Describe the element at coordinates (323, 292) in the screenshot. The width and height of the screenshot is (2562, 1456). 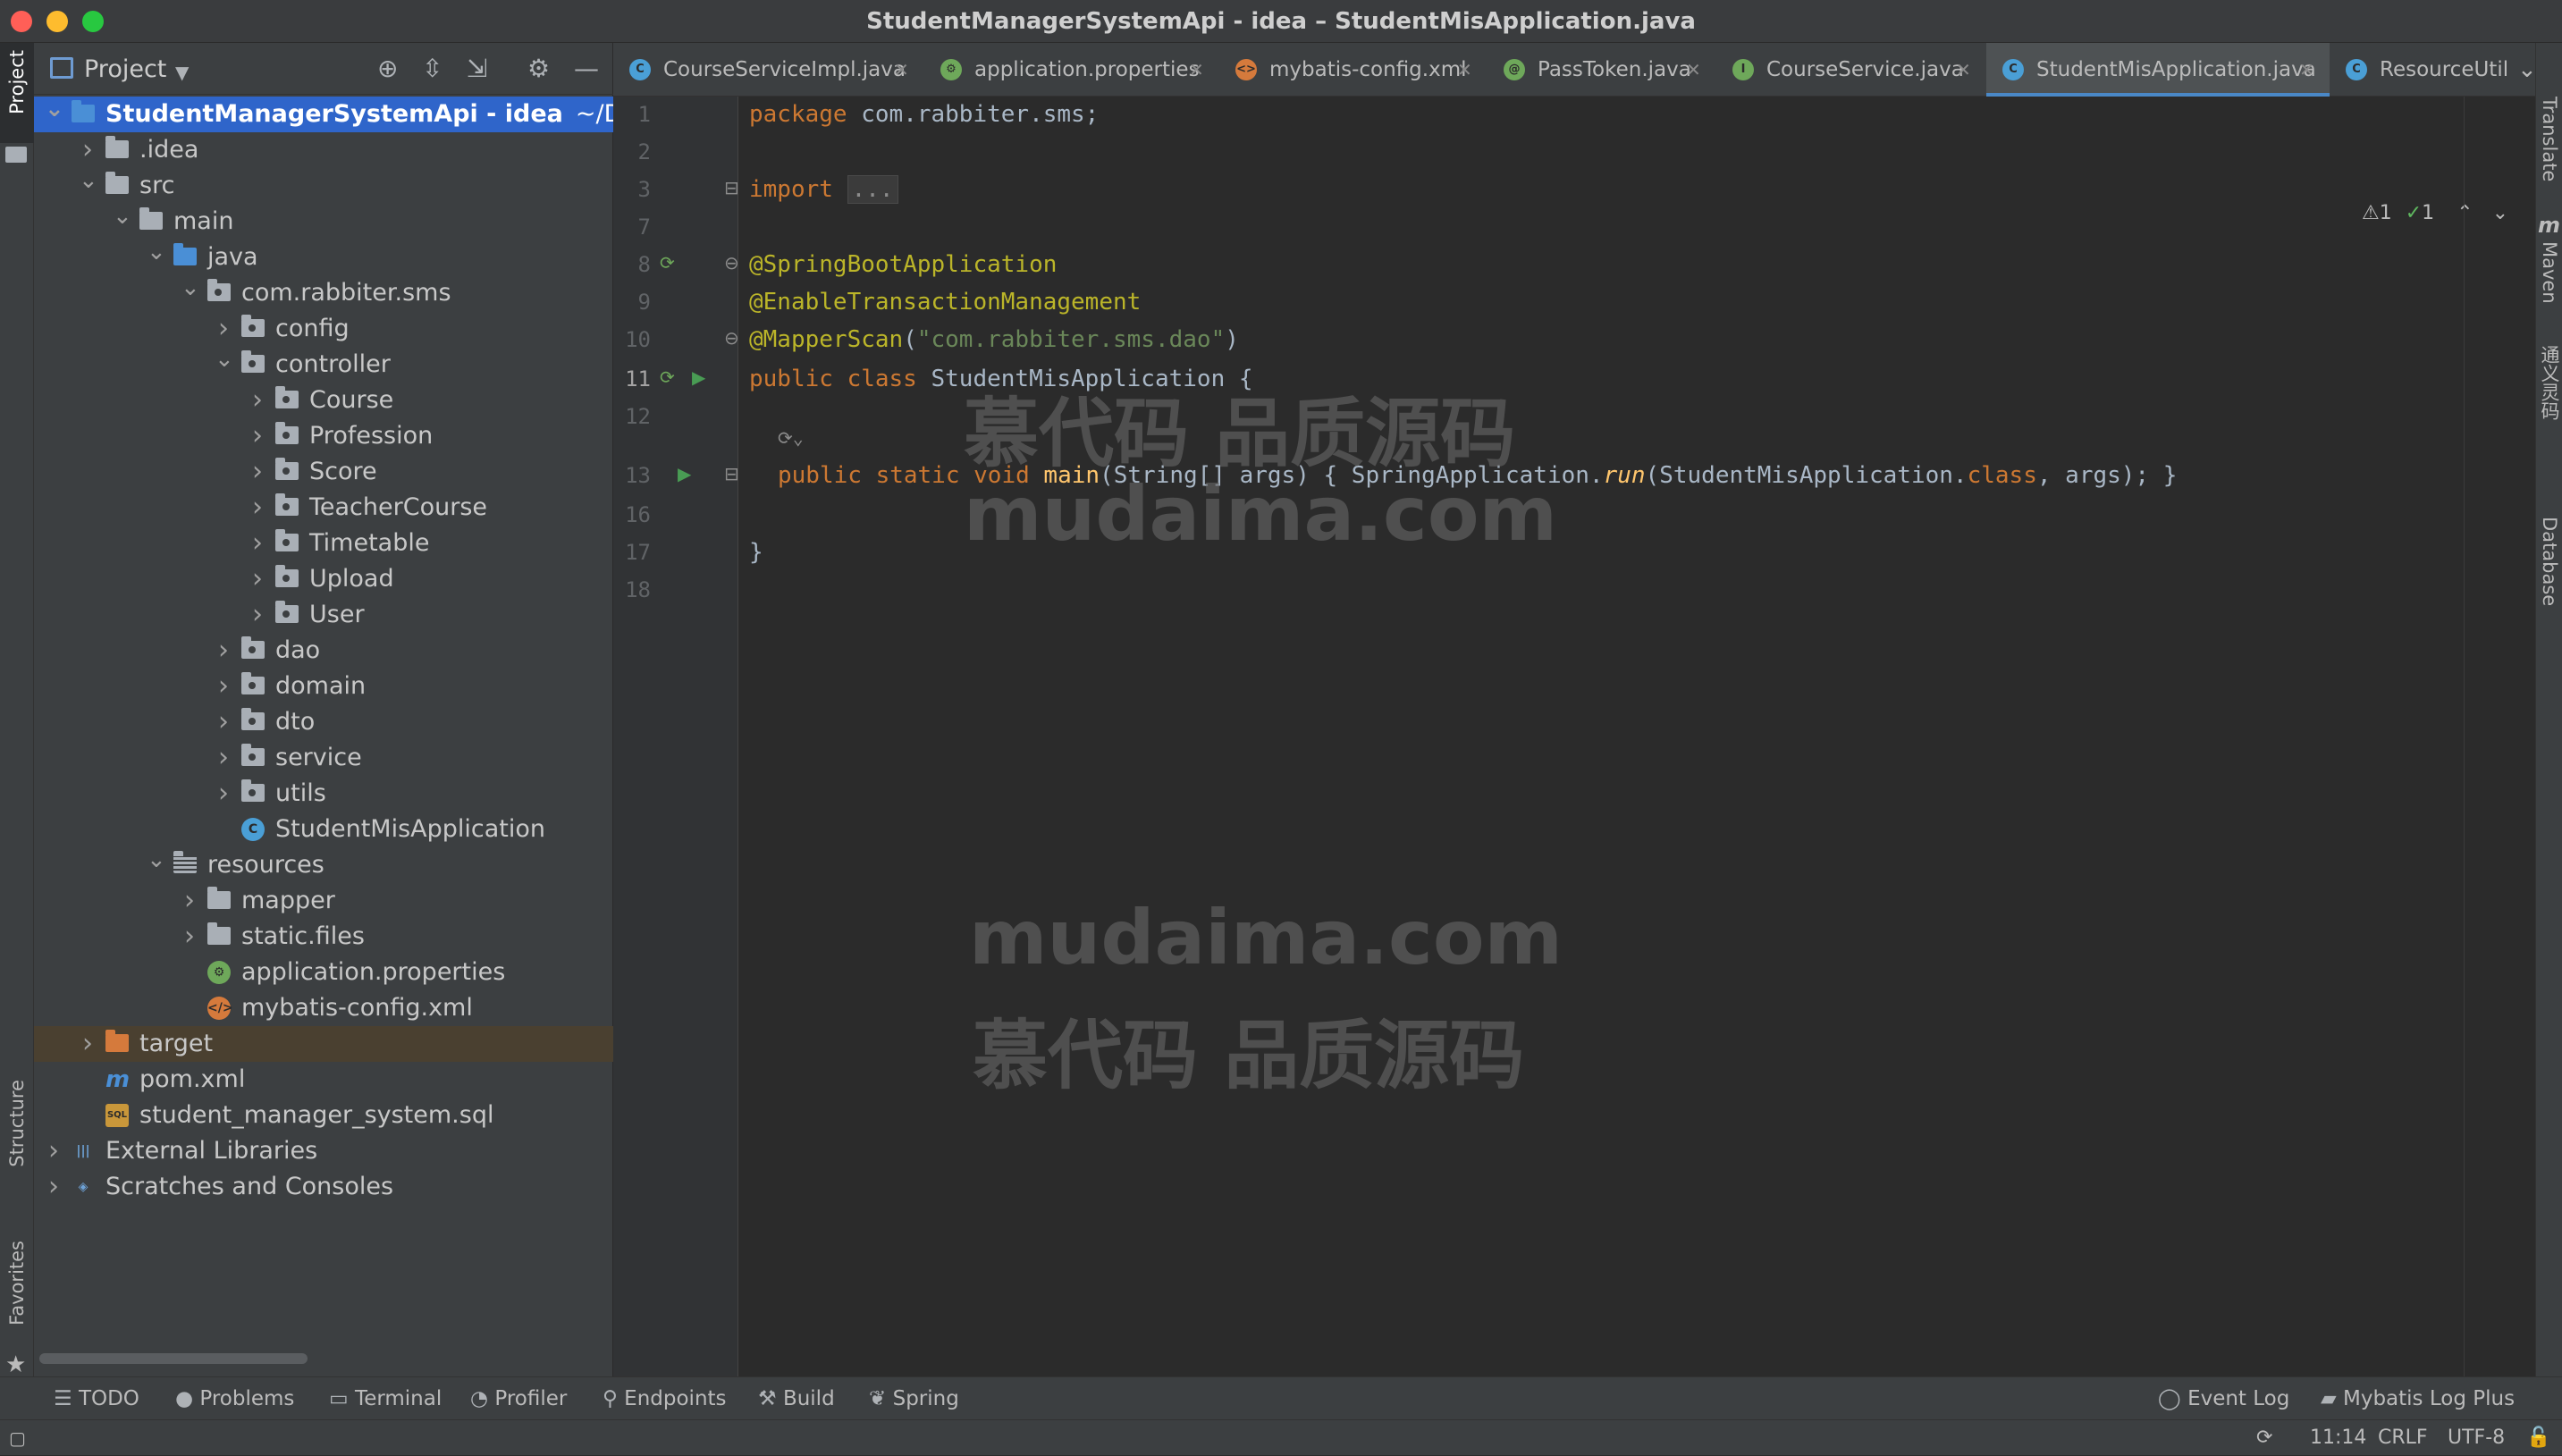
I see `tree-item: ⌄ com.rabbiter.sms` at that location.